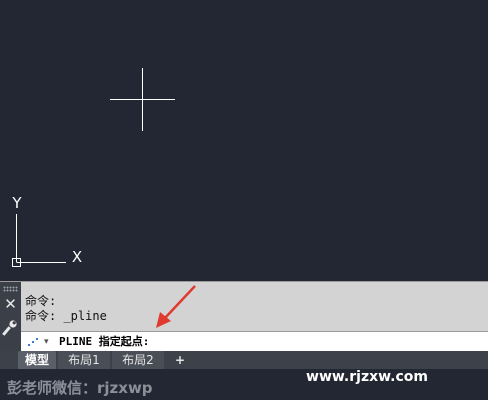 The width and height of the screenshot is (488, 400). I want to click on crosshair-cursor, so click(142, 99).